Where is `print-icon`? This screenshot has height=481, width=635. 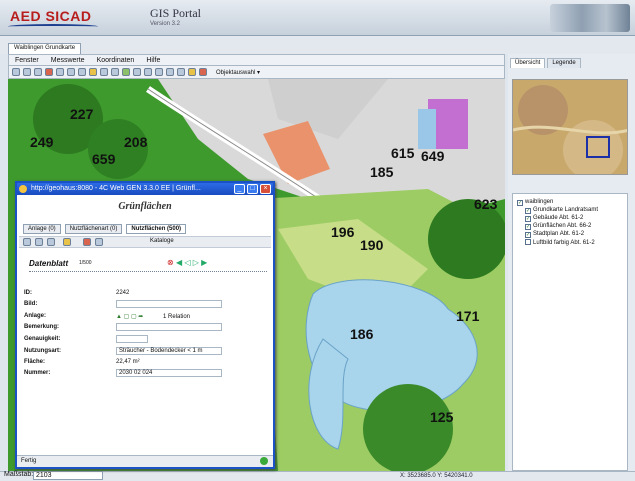
print-icon is located at coordinates (115, 72).